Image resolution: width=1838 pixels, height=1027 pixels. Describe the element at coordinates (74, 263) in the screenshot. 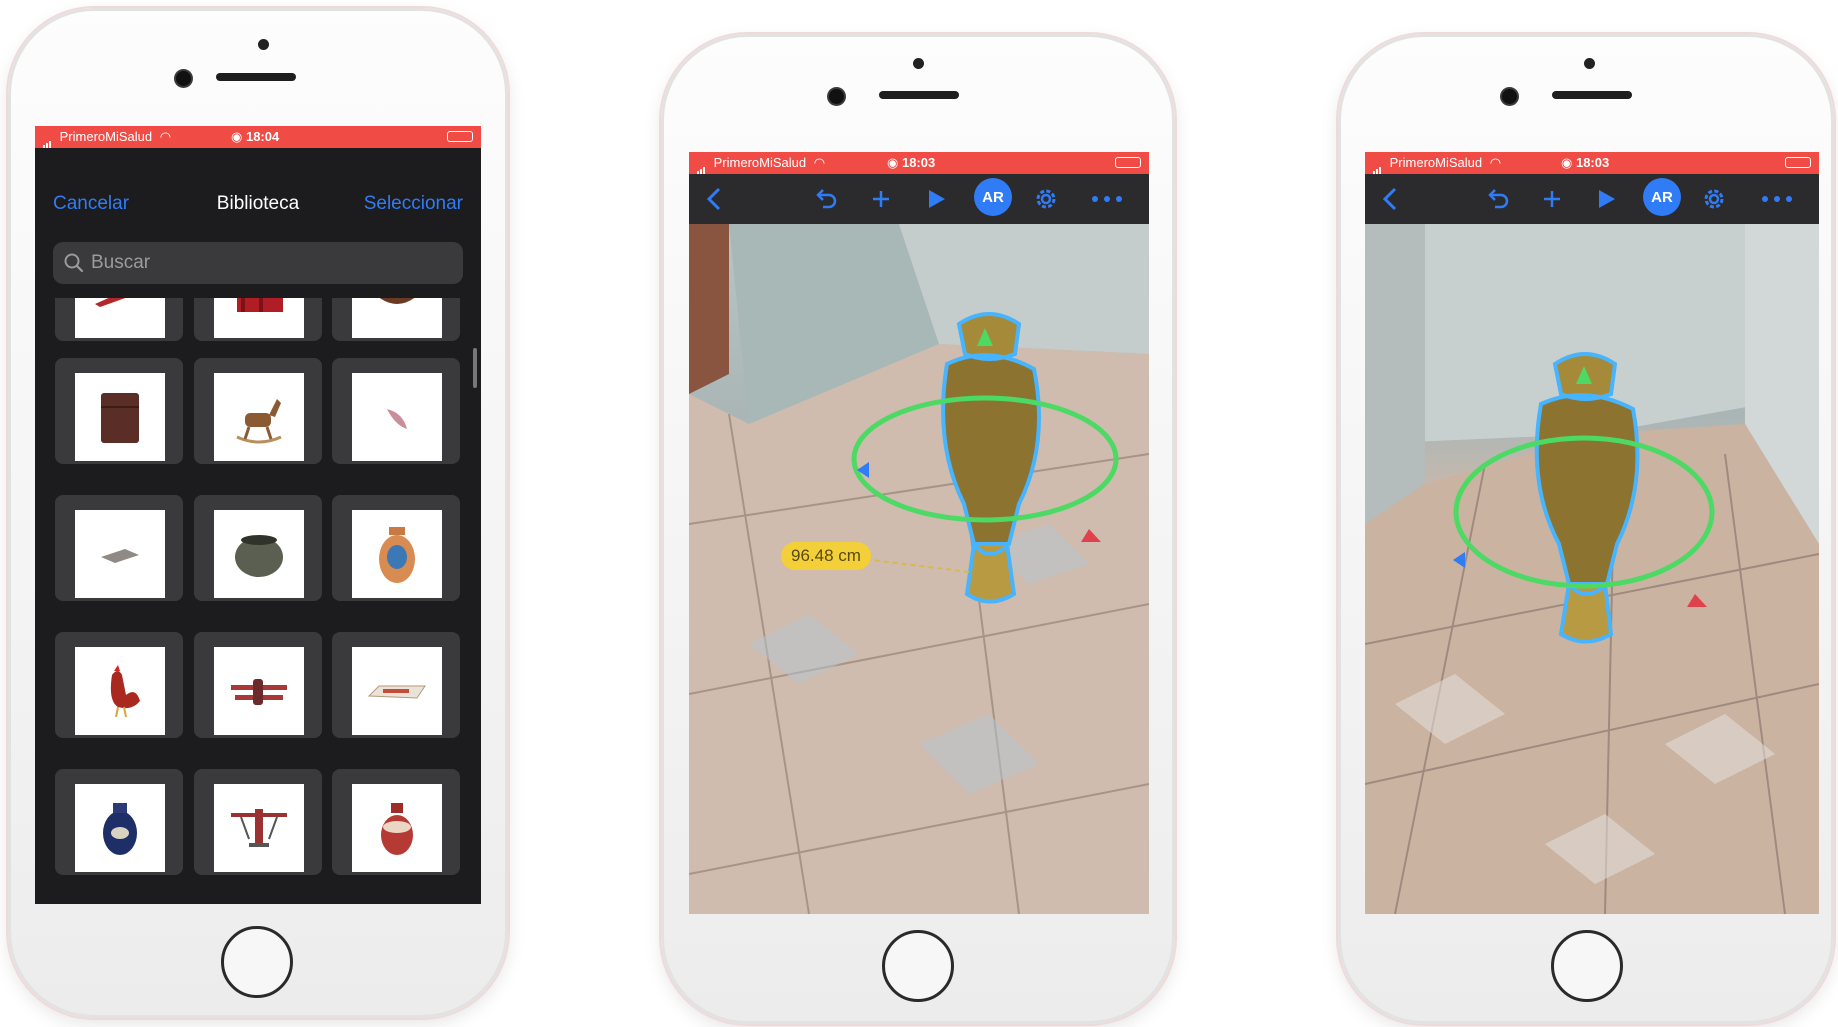

I see `search-icon` at that location.